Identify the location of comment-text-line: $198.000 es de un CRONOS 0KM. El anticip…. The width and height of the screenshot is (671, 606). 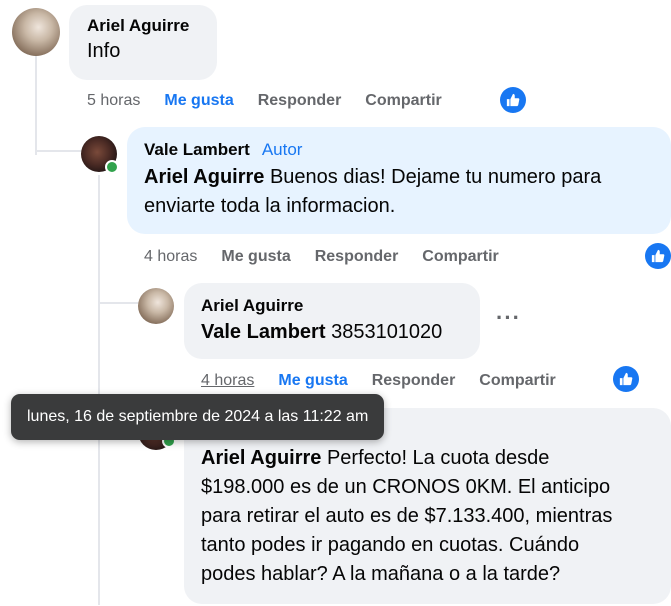
(406, 487).